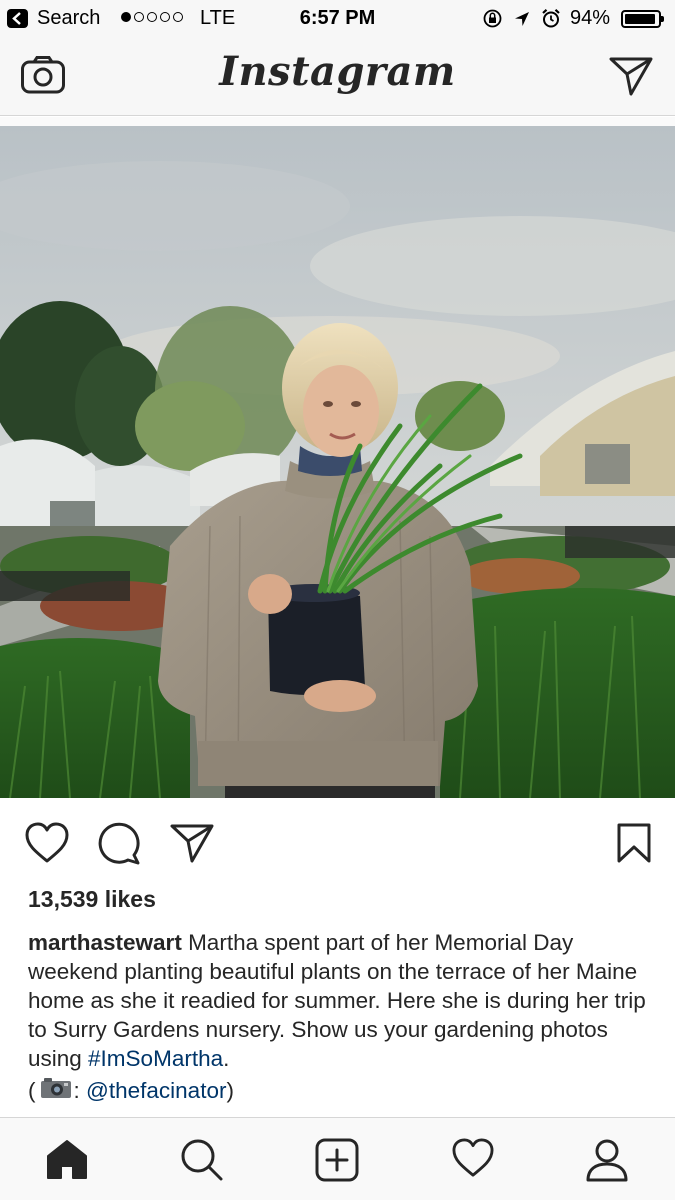 The height and width of the screenshot is (1200, 675). I want to click on share-icon, so click(192, 845).